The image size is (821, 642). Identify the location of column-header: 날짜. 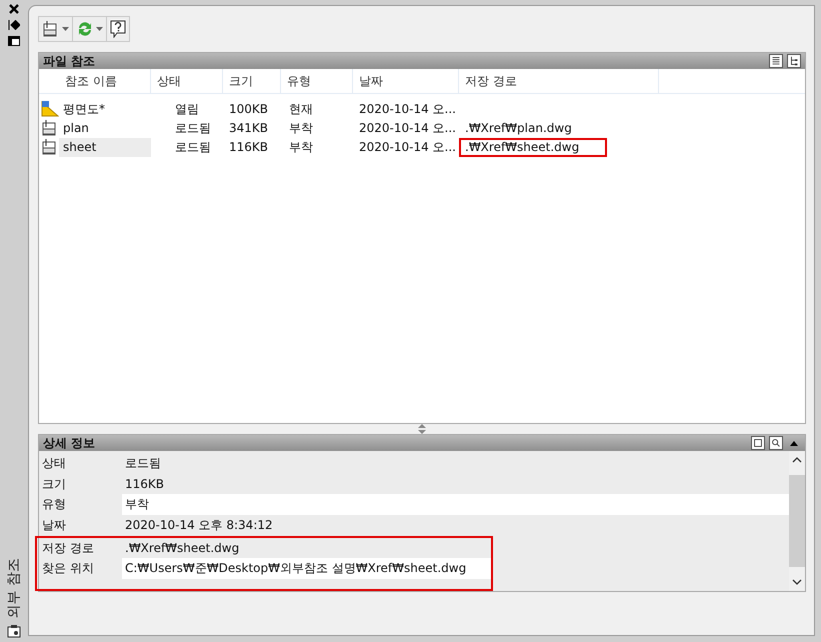
(406, 81).